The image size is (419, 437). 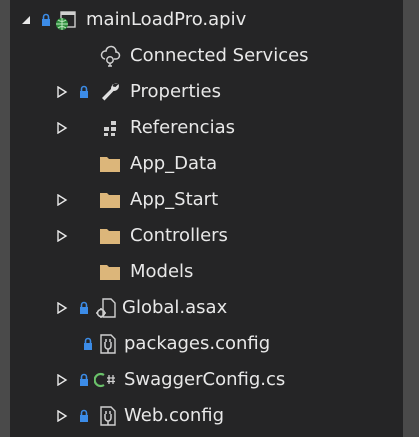 I want to click on connected-services-icon, so click(x=112, y=56).